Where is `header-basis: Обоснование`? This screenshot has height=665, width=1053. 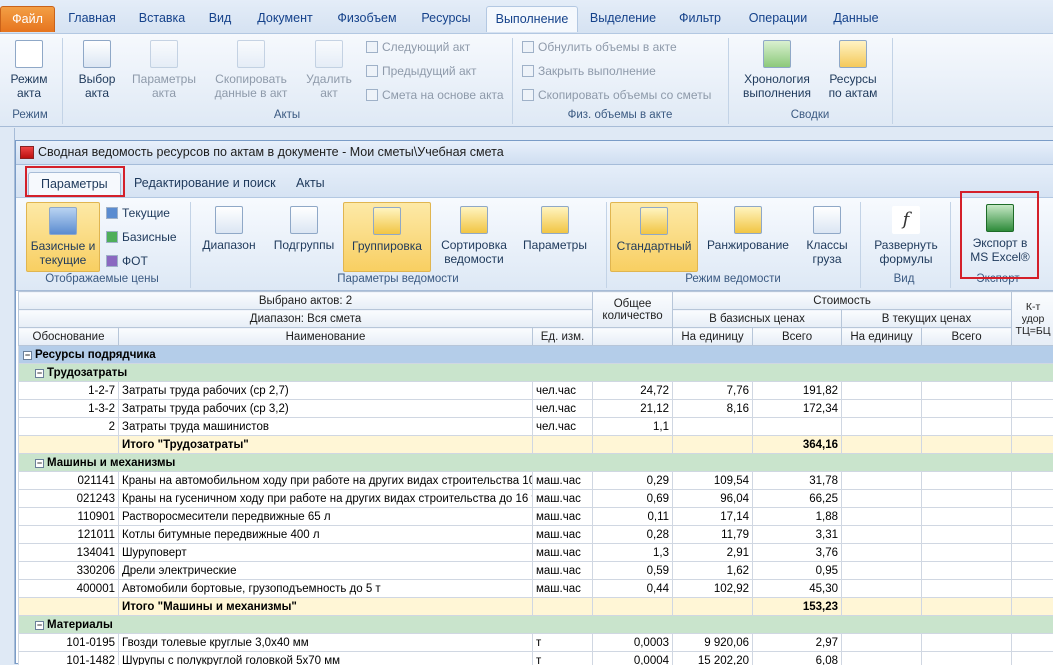 header-basis: Обоснование is located at coordinates (69, 337).